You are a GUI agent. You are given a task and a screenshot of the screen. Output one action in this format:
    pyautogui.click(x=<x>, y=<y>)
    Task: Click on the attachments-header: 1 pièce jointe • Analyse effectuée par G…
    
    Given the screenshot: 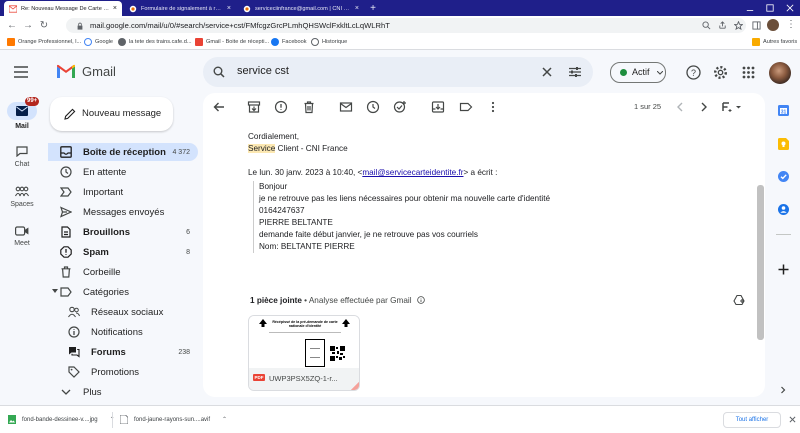 What is the action you would take?
    pyautogui.click(x=337, y=300)
    